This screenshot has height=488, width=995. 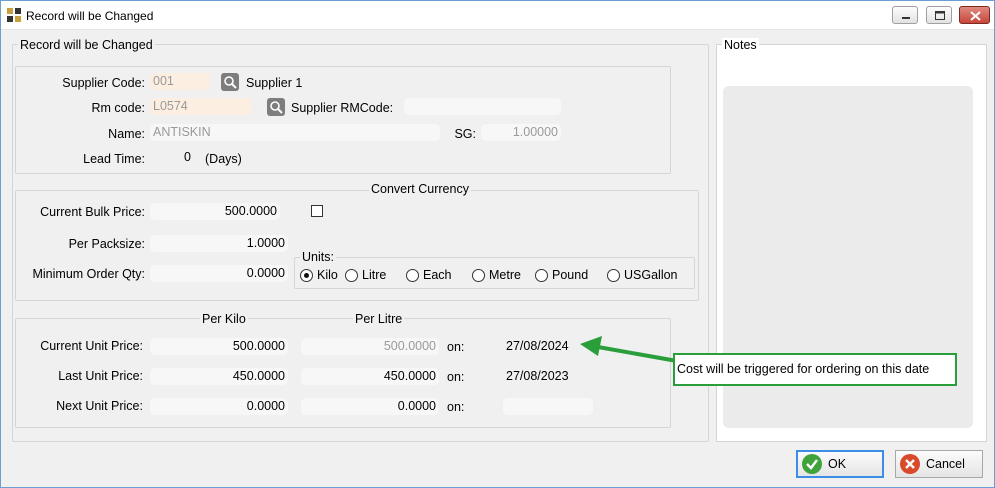 I want to click on name-field: ANTISKIN, so click(x=295, y=132).